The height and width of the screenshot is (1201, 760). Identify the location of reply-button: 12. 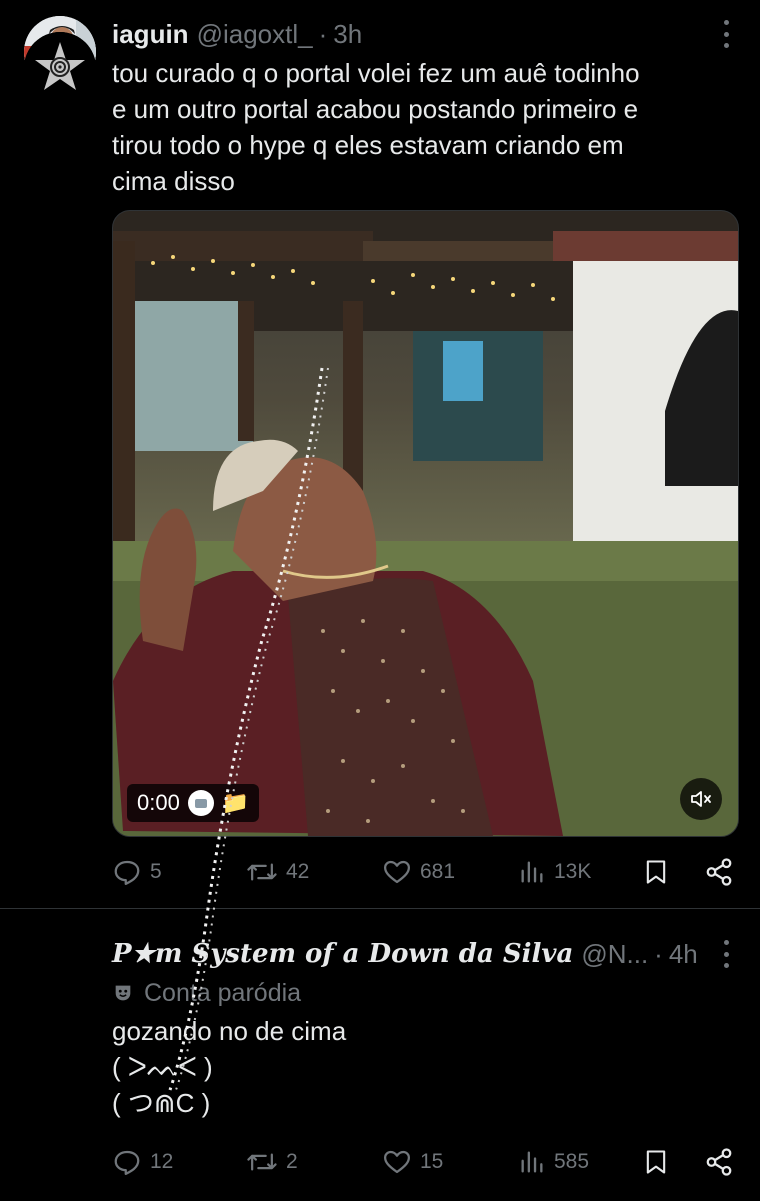
(142, 1162).